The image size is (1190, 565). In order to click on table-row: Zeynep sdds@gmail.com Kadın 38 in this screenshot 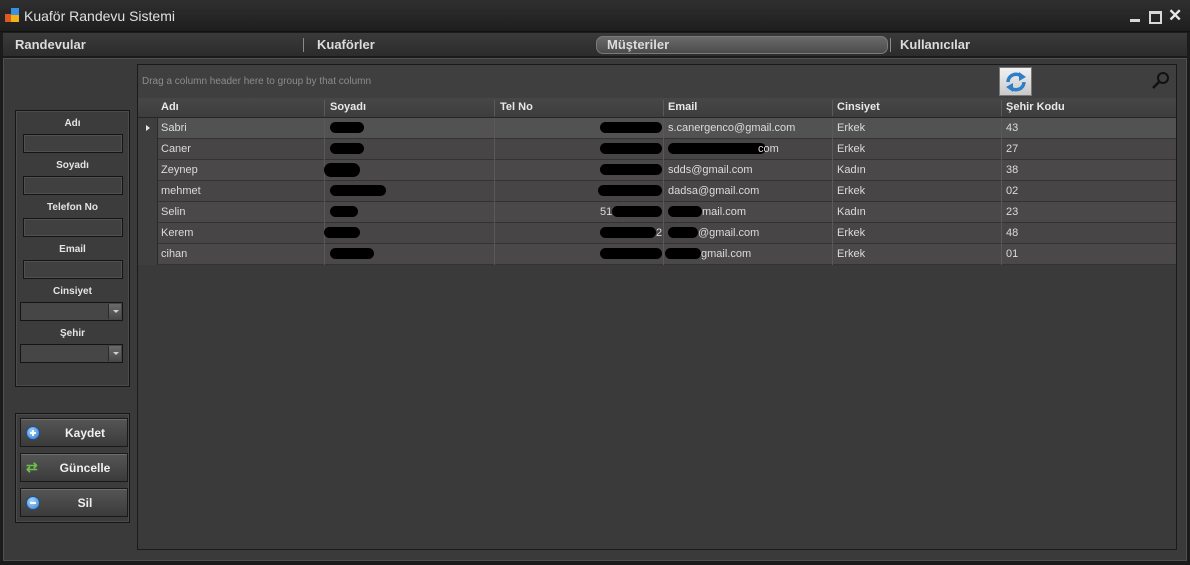, I will do `click(657, 170)`.